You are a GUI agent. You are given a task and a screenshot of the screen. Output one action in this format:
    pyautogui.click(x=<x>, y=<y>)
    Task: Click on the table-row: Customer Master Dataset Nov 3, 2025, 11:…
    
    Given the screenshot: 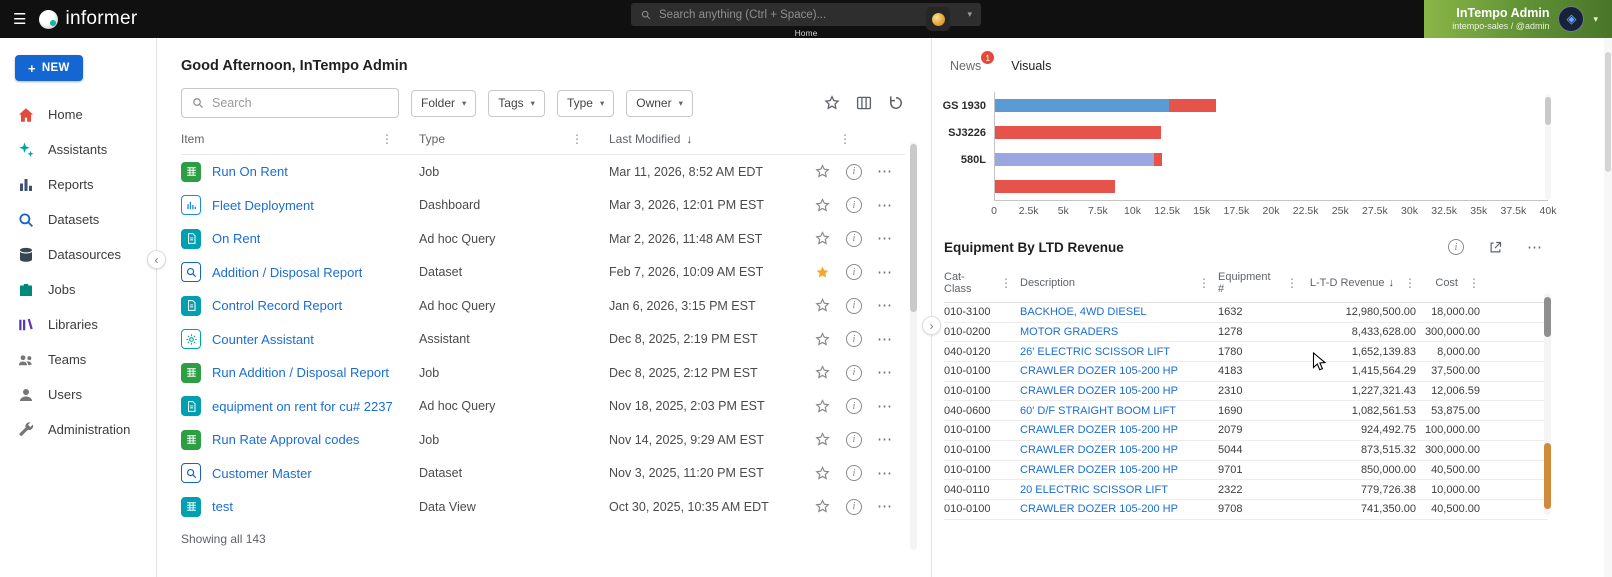 What is the action you would take?
    pyautogui.click(x=543, y=474)
    